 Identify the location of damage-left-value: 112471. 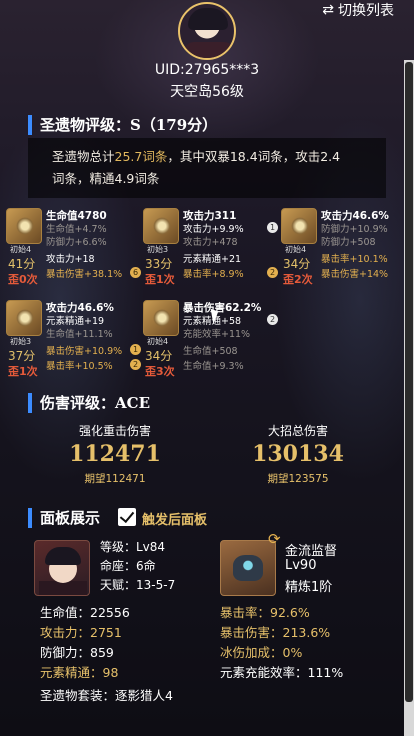
(115, 454).